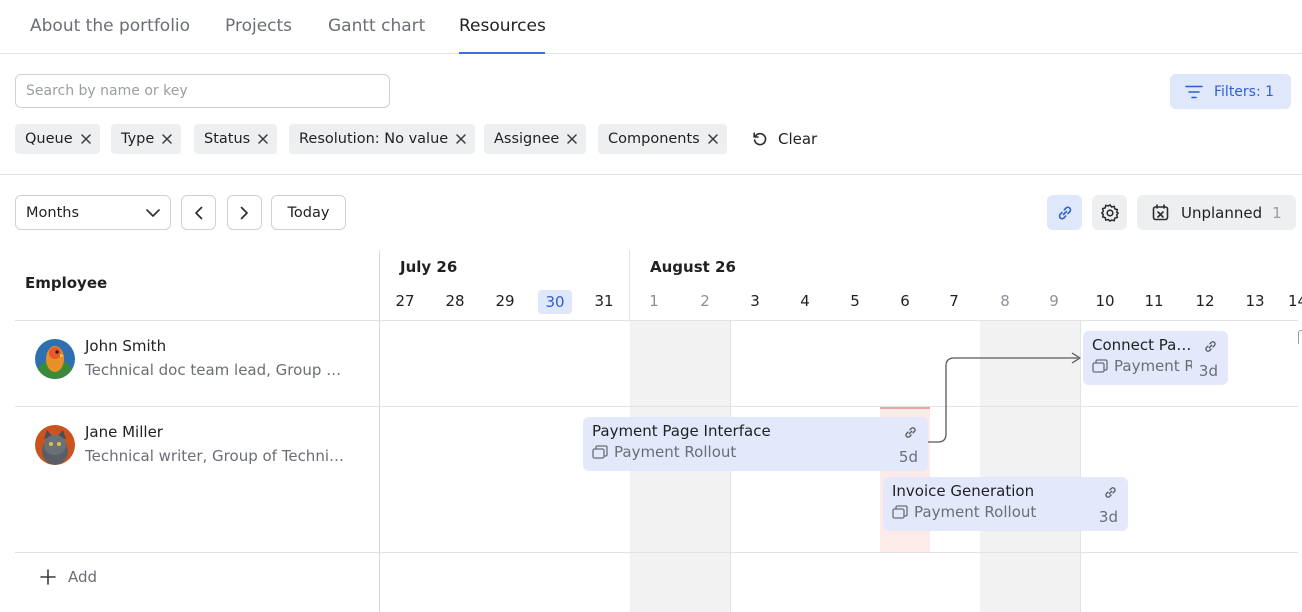 This screenshot has width=1302, height=612. I want to click on tab-resources: Resources, so click(502, 26).